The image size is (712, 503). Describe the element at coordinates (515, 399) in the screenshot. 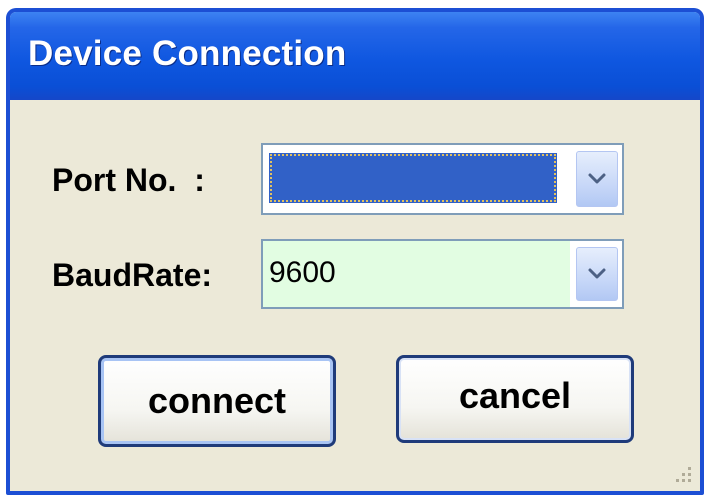

I see `cancel-button: cancel` at that location.